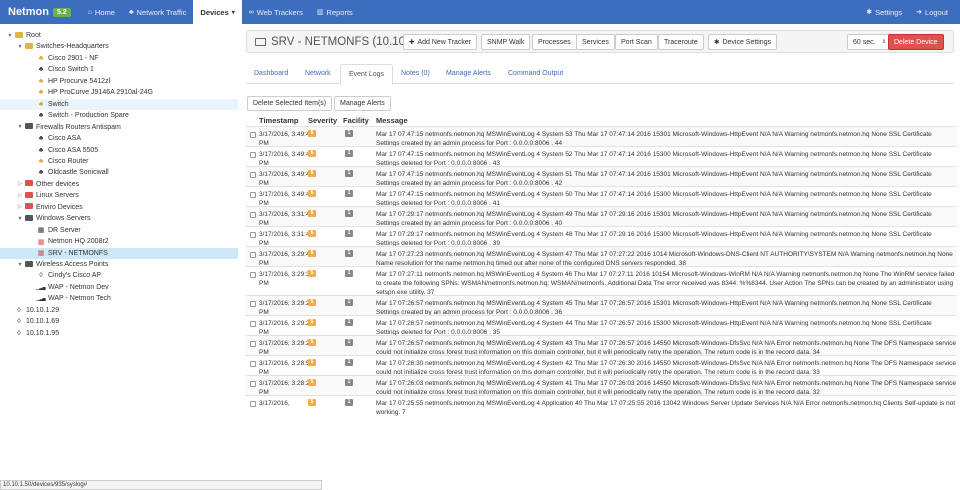  I want to click on tree-node-label: Root, so click(33, 35).